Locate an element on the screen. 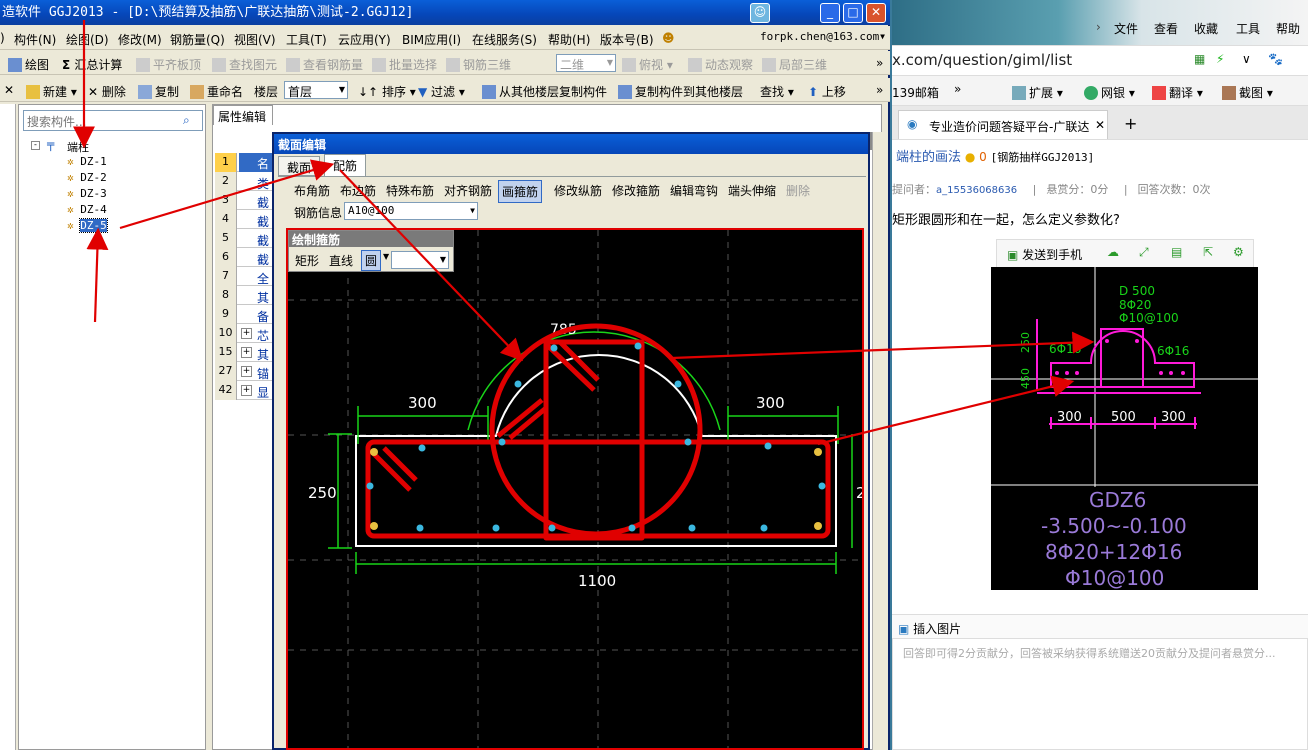 The width and height of the screenshot is (1308, 750). end-stretch-button: 端头伸缩 is located at coordinates (752, 190).